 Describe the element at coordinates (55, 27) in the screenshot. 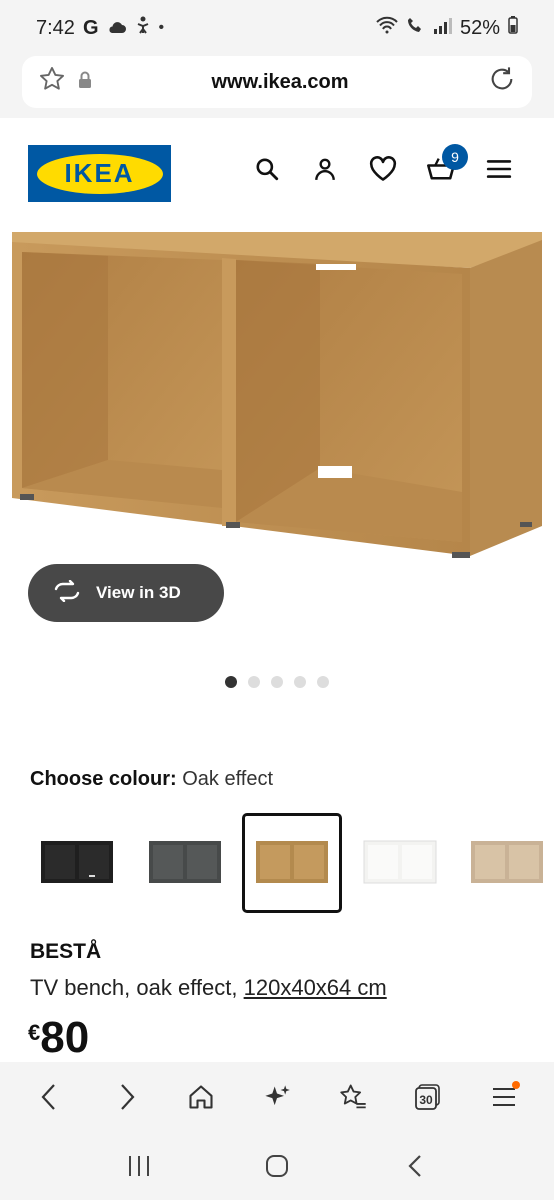

I see `status-time: 7:42` at that location.